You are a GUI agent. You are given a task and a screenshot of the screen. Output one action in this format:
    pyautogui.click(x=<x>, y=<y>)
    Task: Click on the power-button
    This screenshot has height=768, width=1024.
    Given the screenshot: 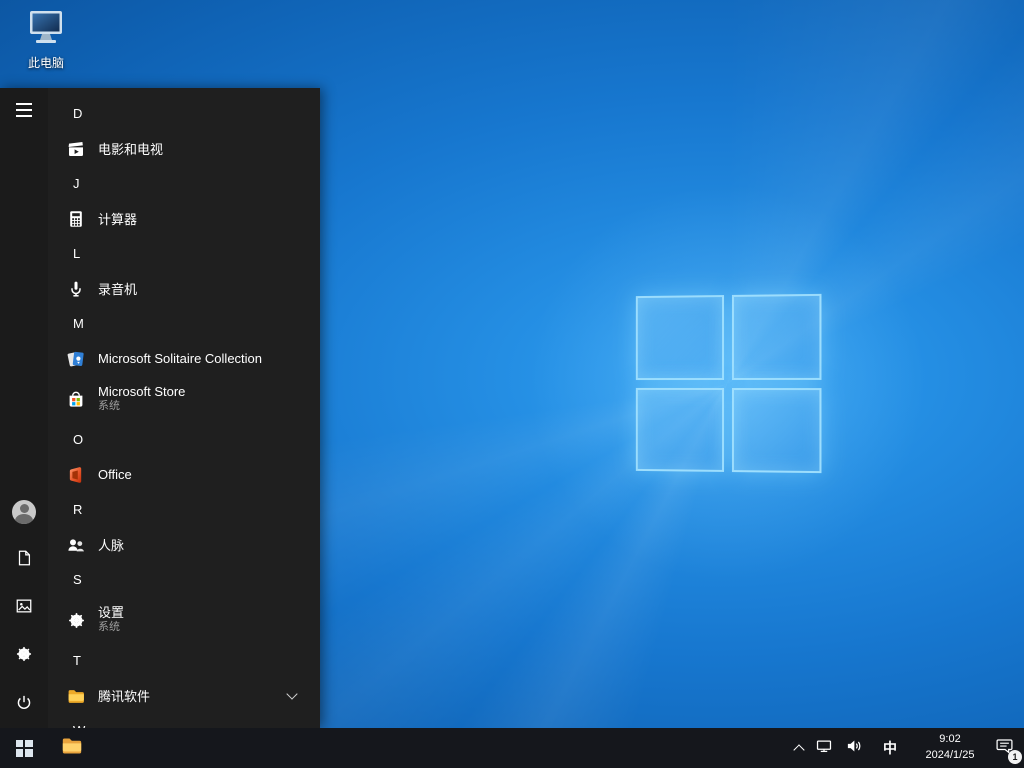 What is the action you would take?
    pyautogui.click(x=24, y=704)
    